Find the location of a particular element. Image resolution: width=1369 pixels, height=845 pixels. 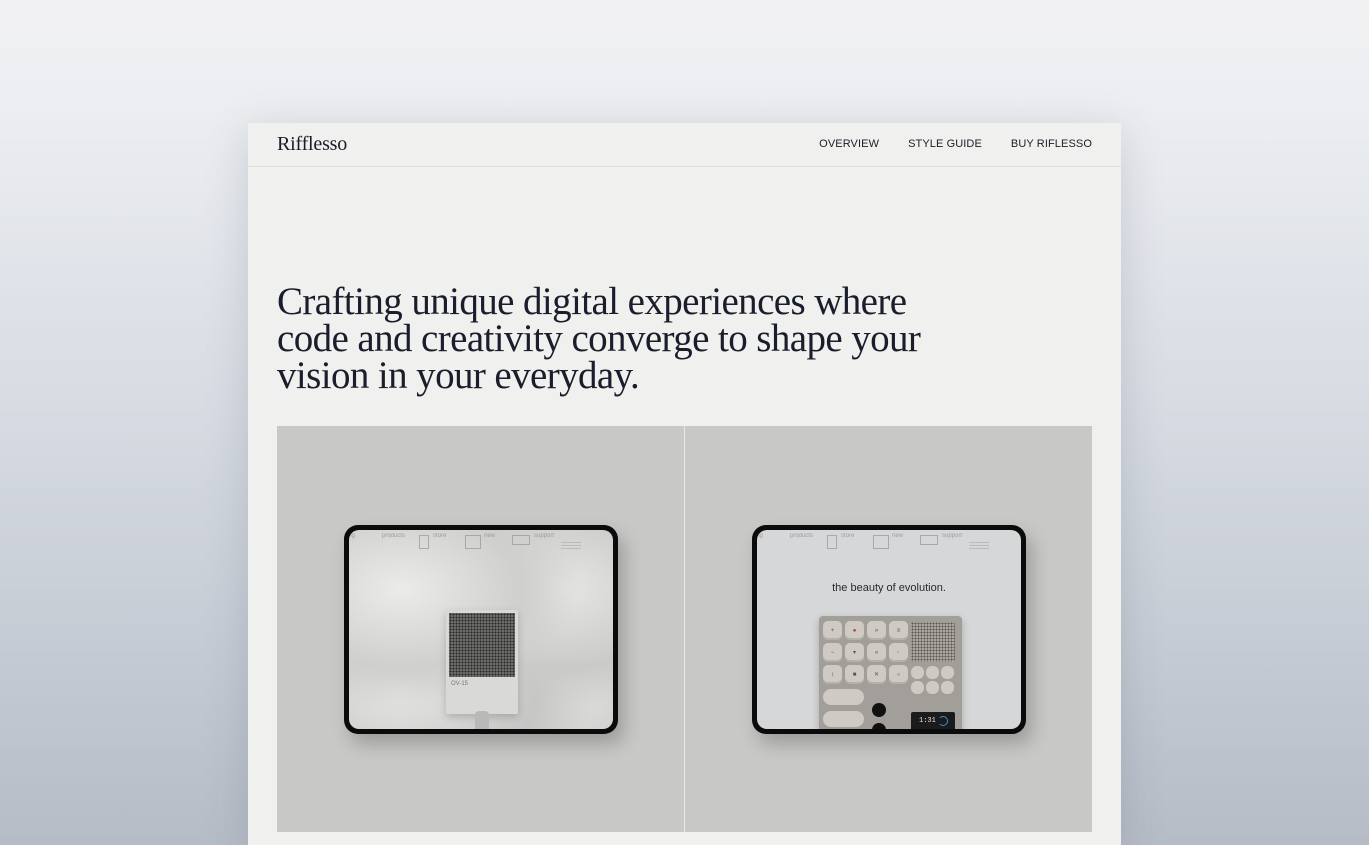

nav-buy-link: BUY RIFLESSO is located at coordinates (1051, 144).